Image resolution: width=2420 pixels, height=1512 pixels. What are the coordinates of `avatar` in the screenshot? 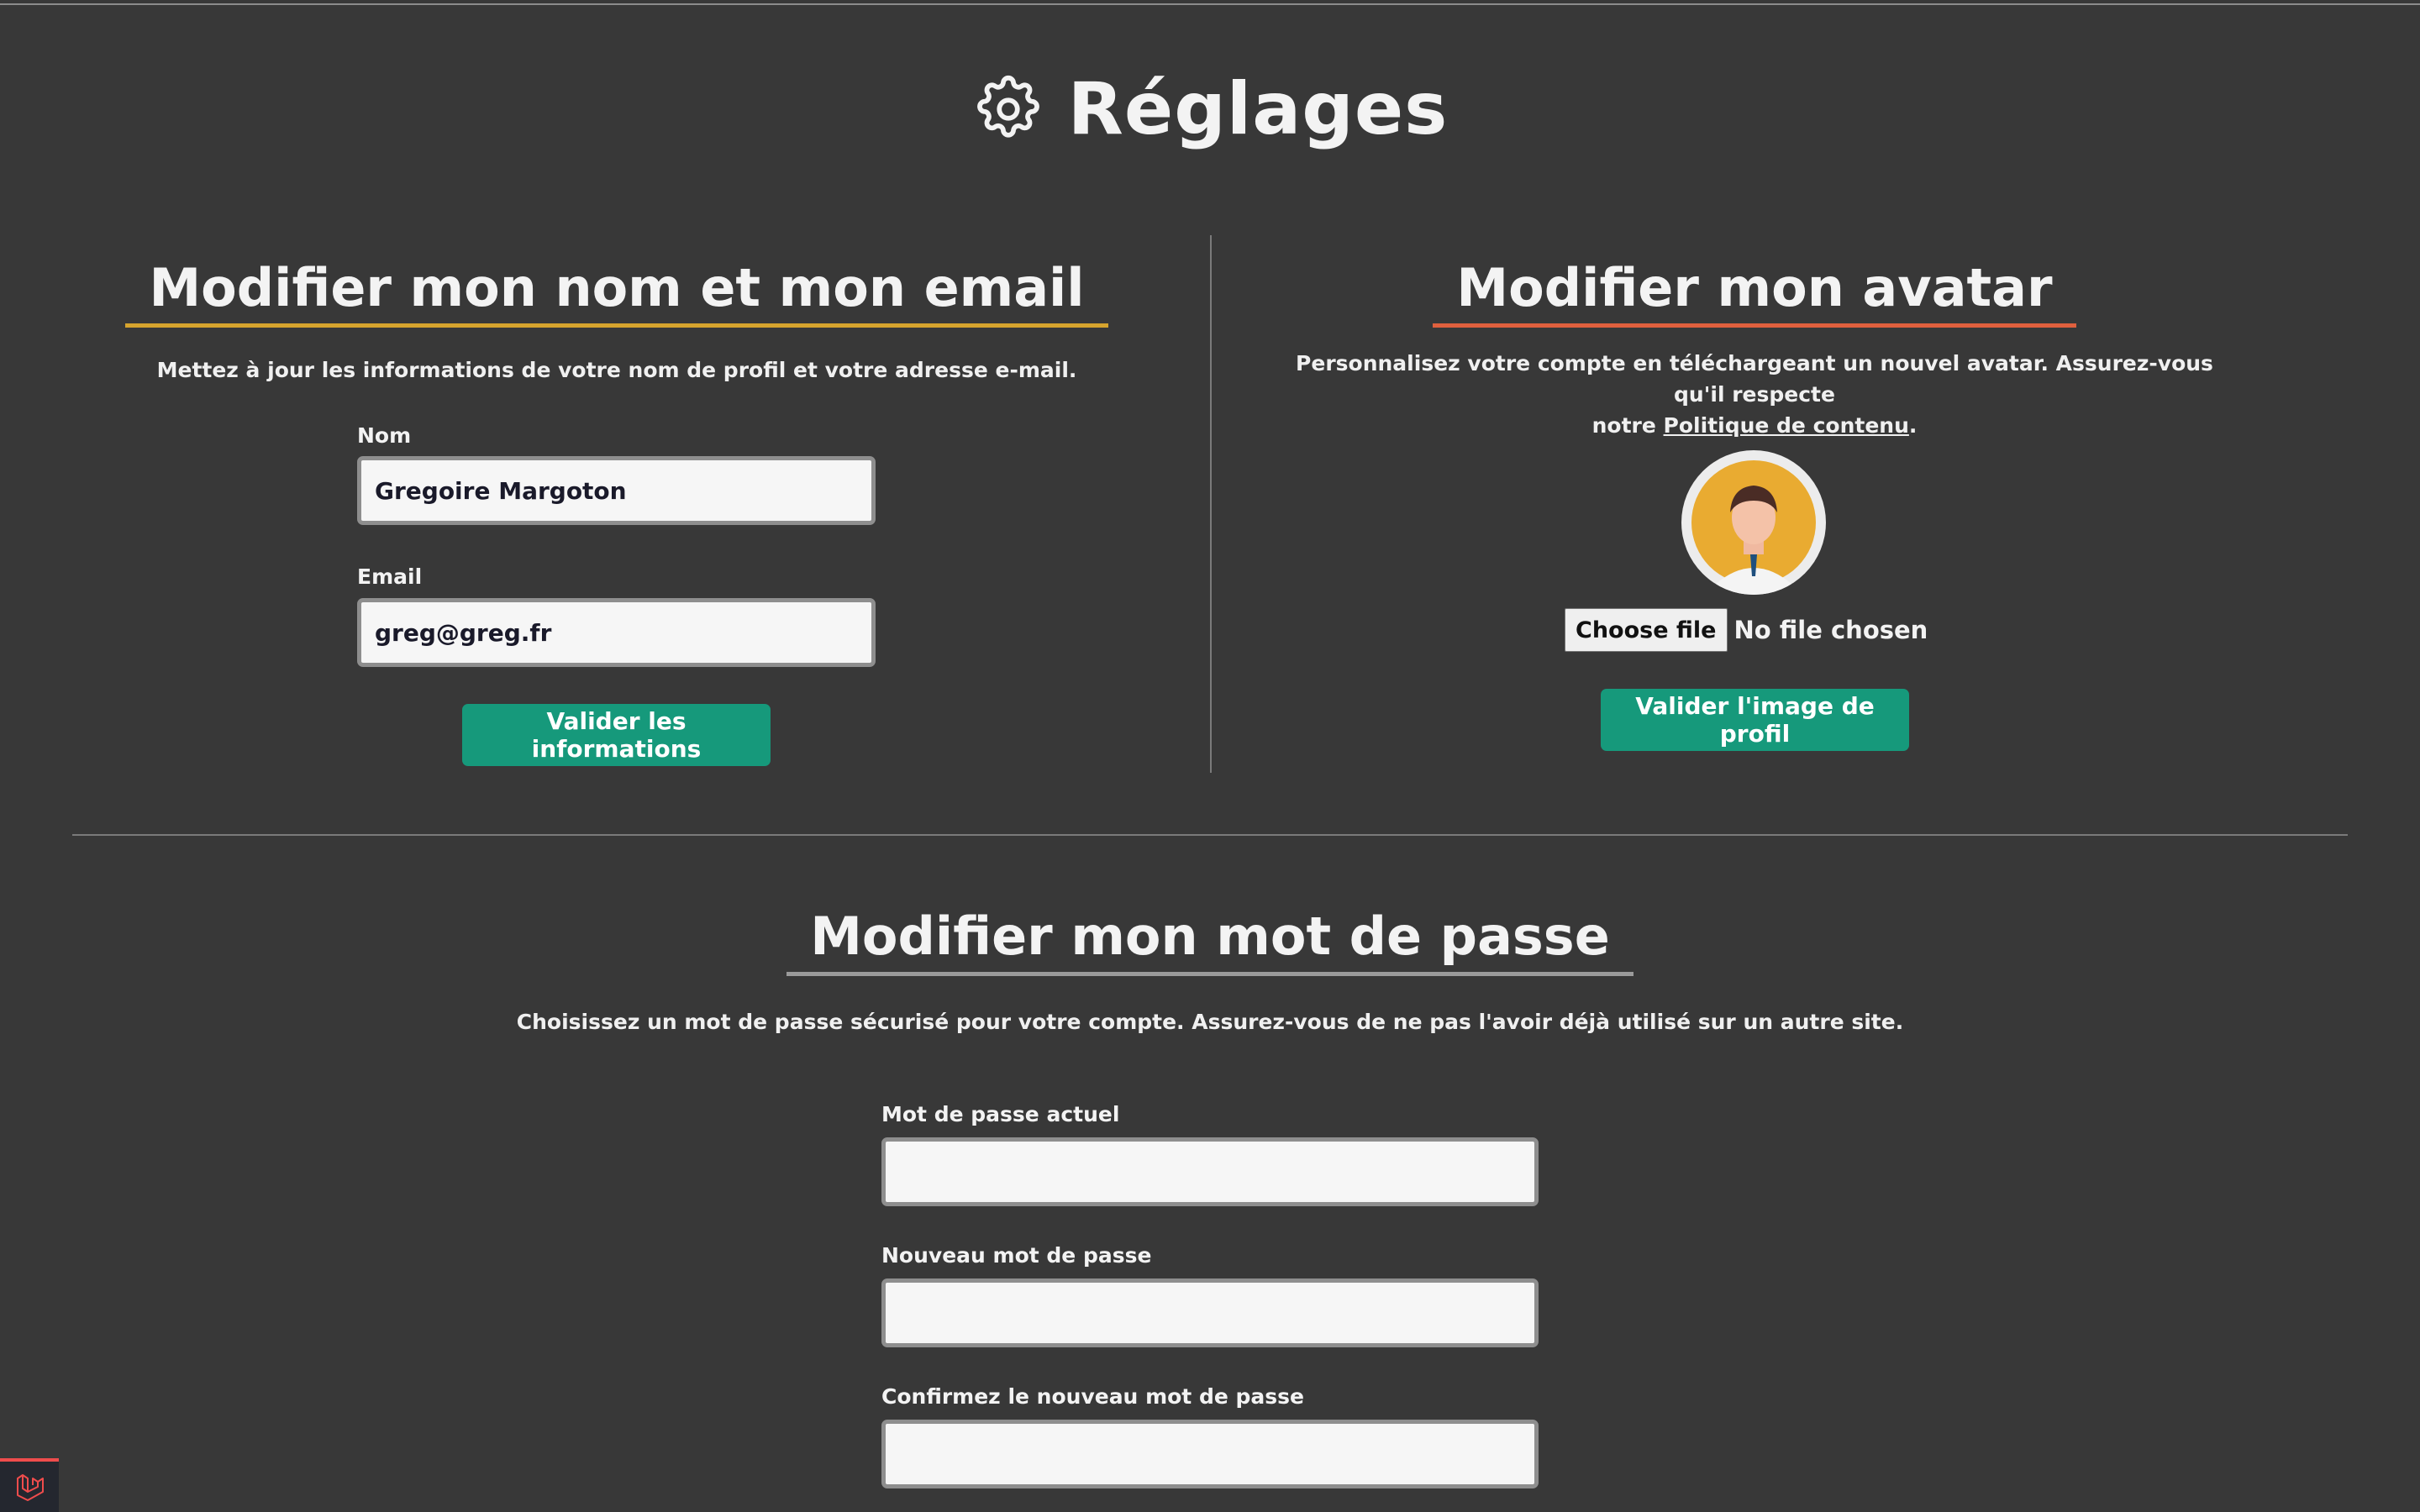 It's located at (1753, 522).